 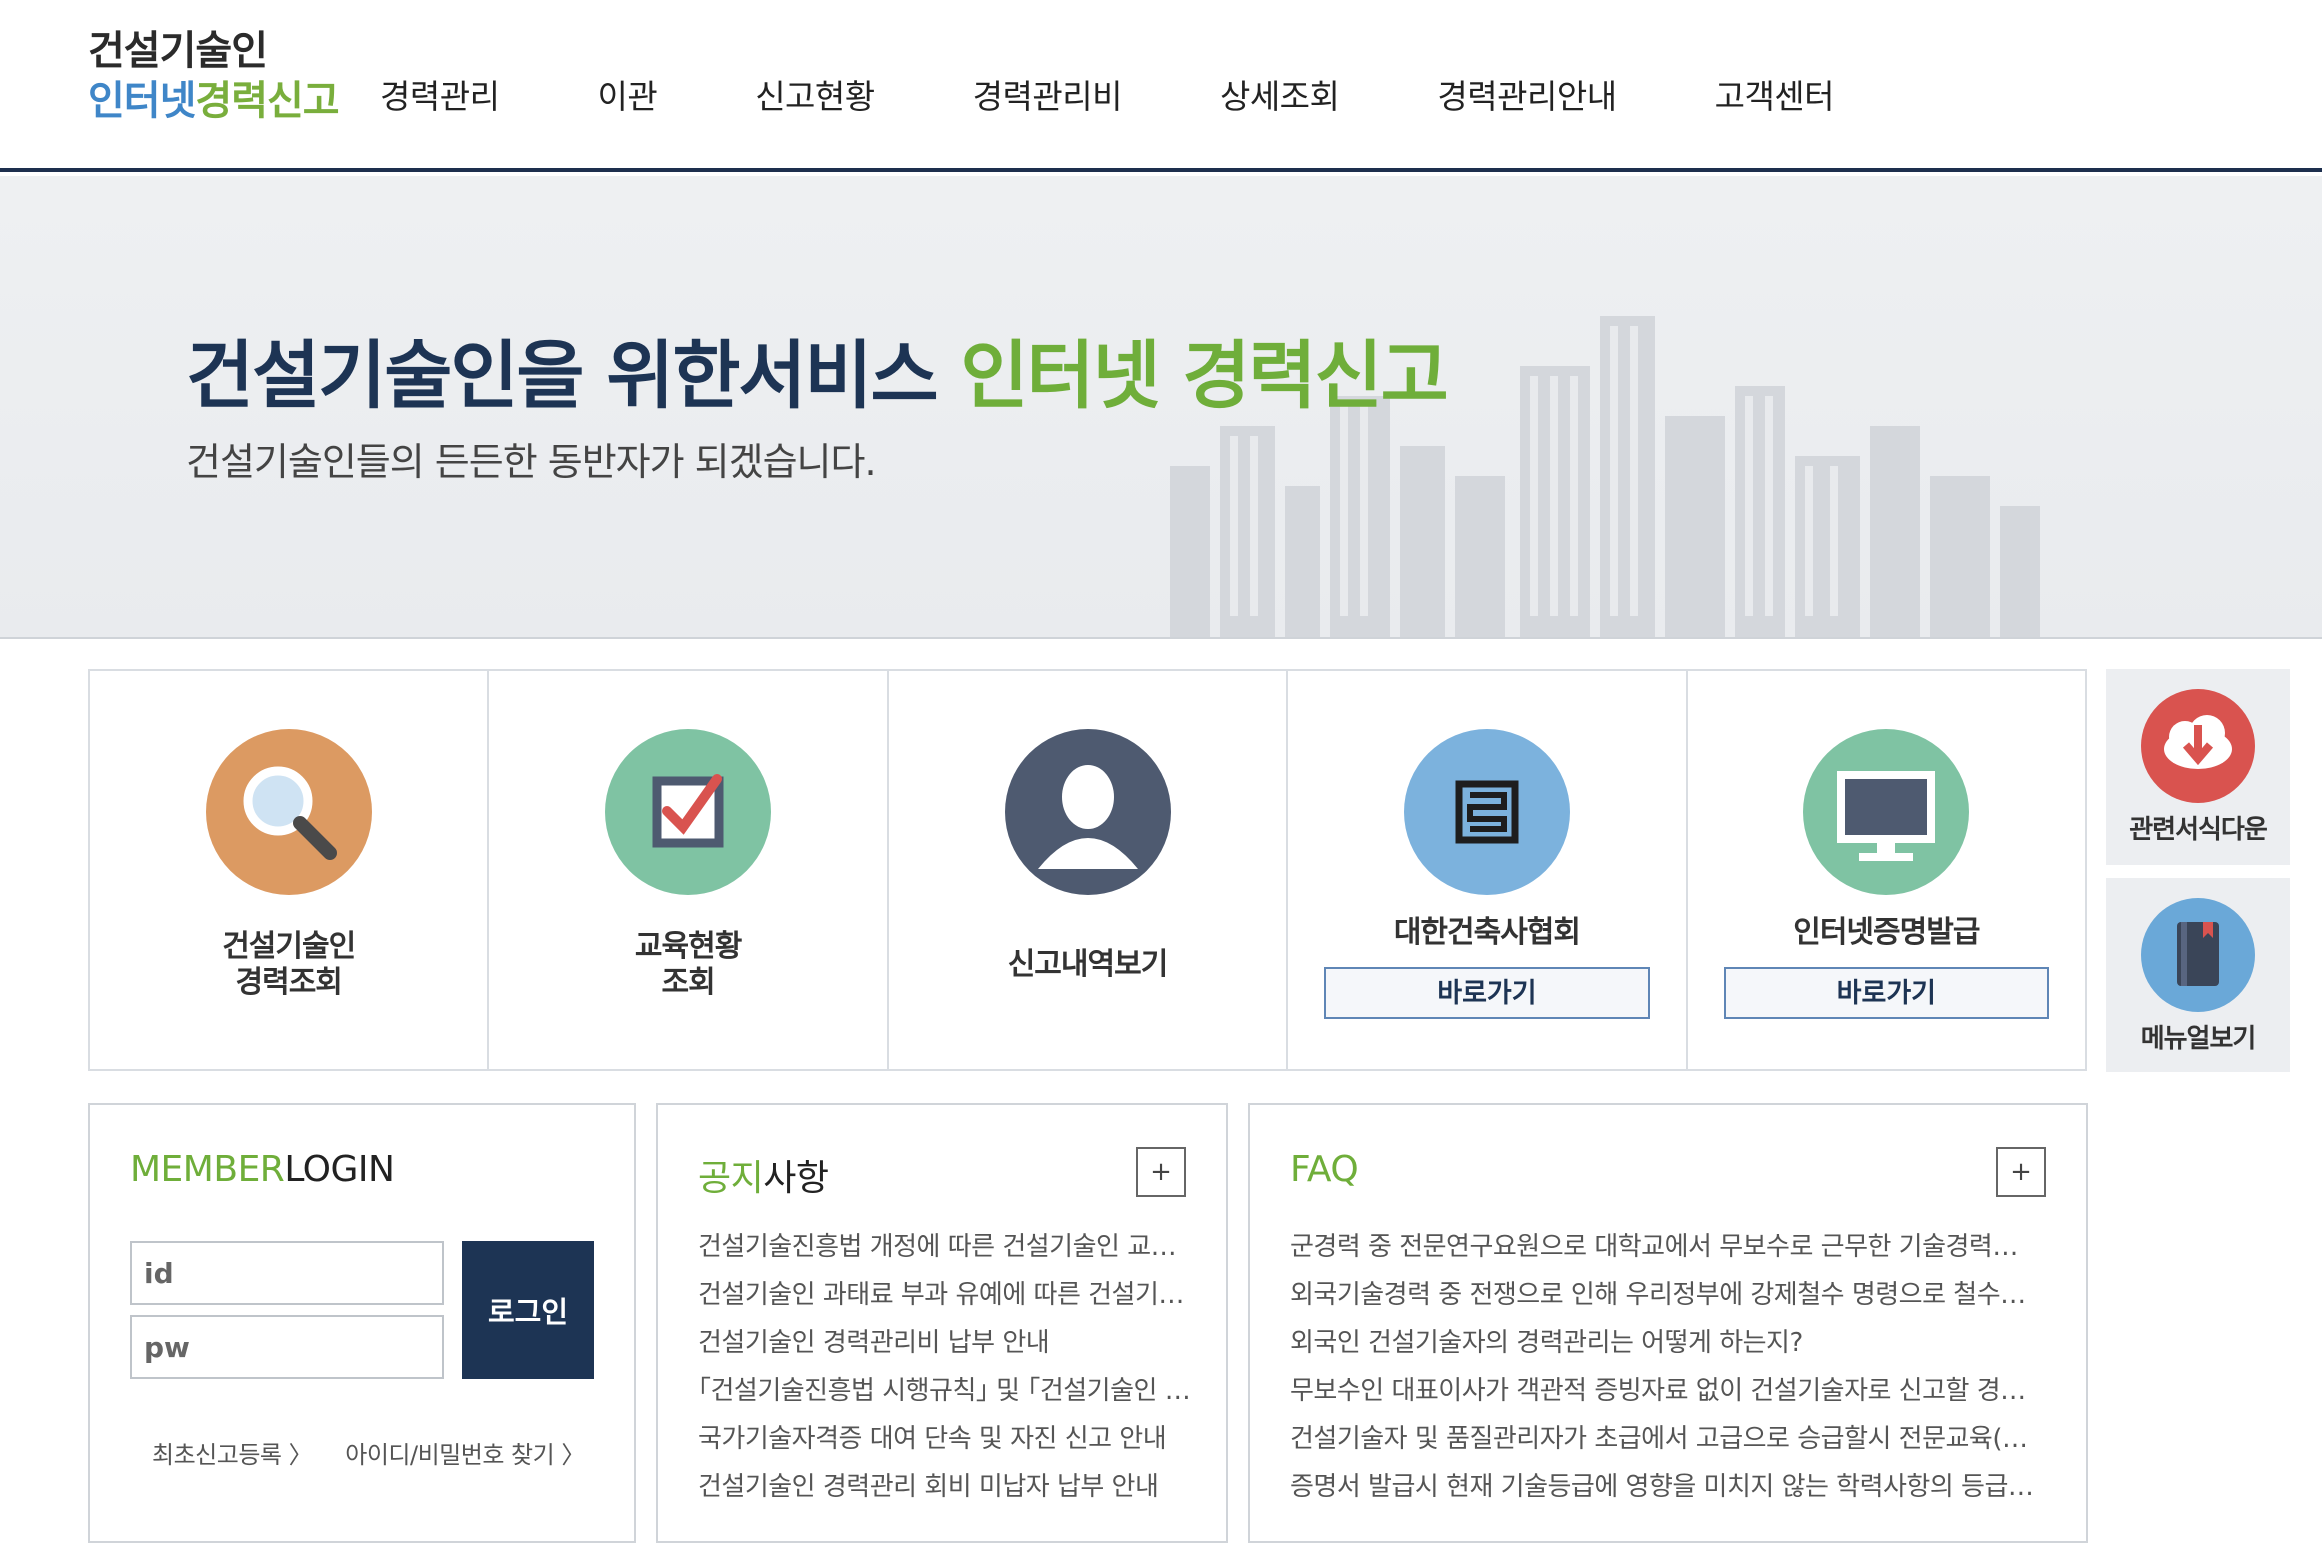 I want to click on quick-label: 대한건축사협회, so click(x=1487, y=932).